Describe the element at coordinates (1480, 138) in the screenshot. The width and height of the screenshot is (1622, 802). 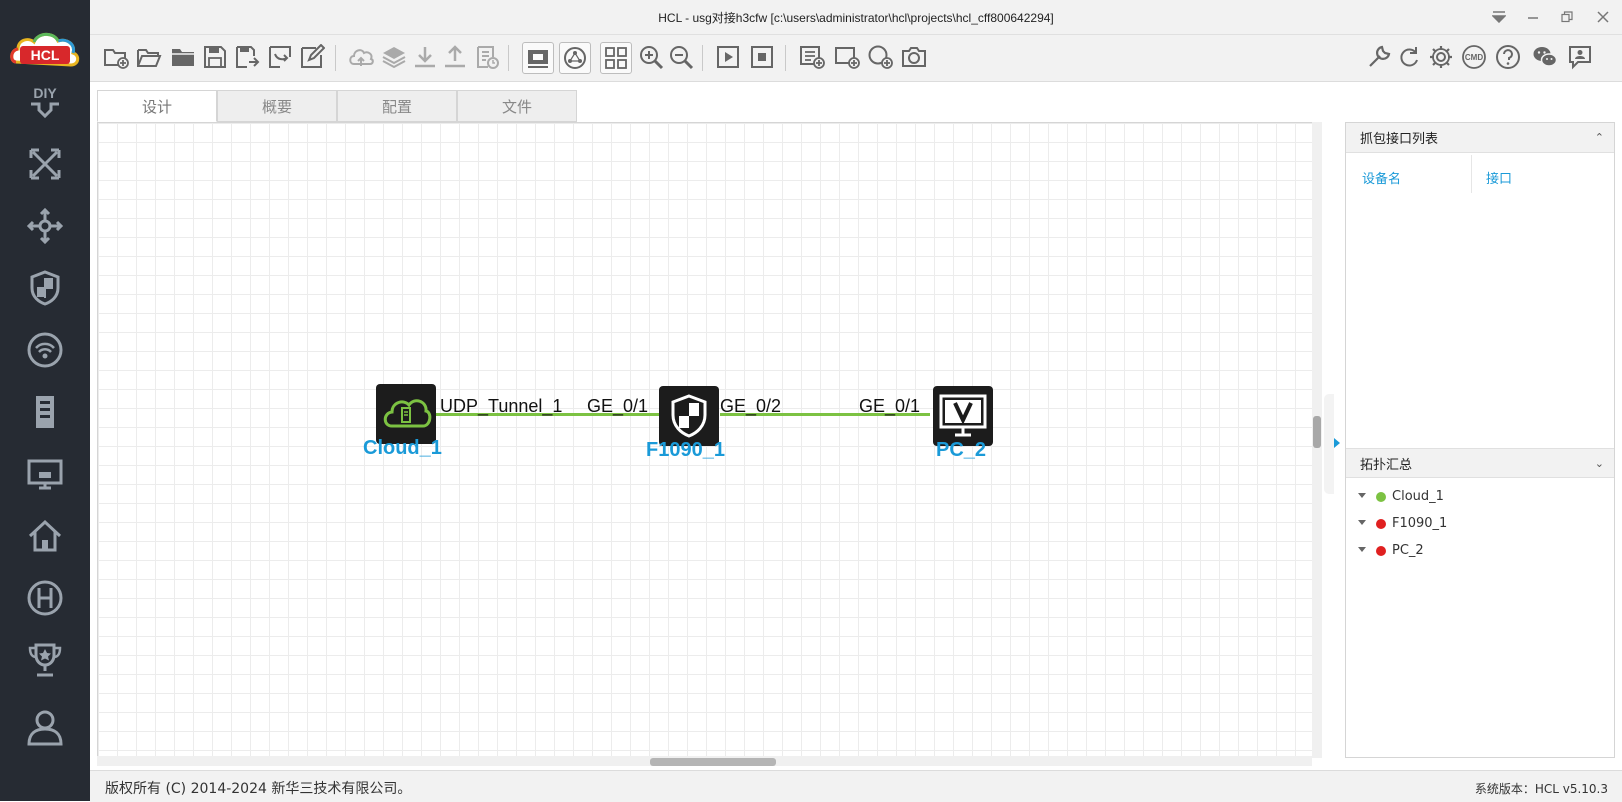
I see `capture-panel-header: 抓包接口列表 ⌃` at that location.